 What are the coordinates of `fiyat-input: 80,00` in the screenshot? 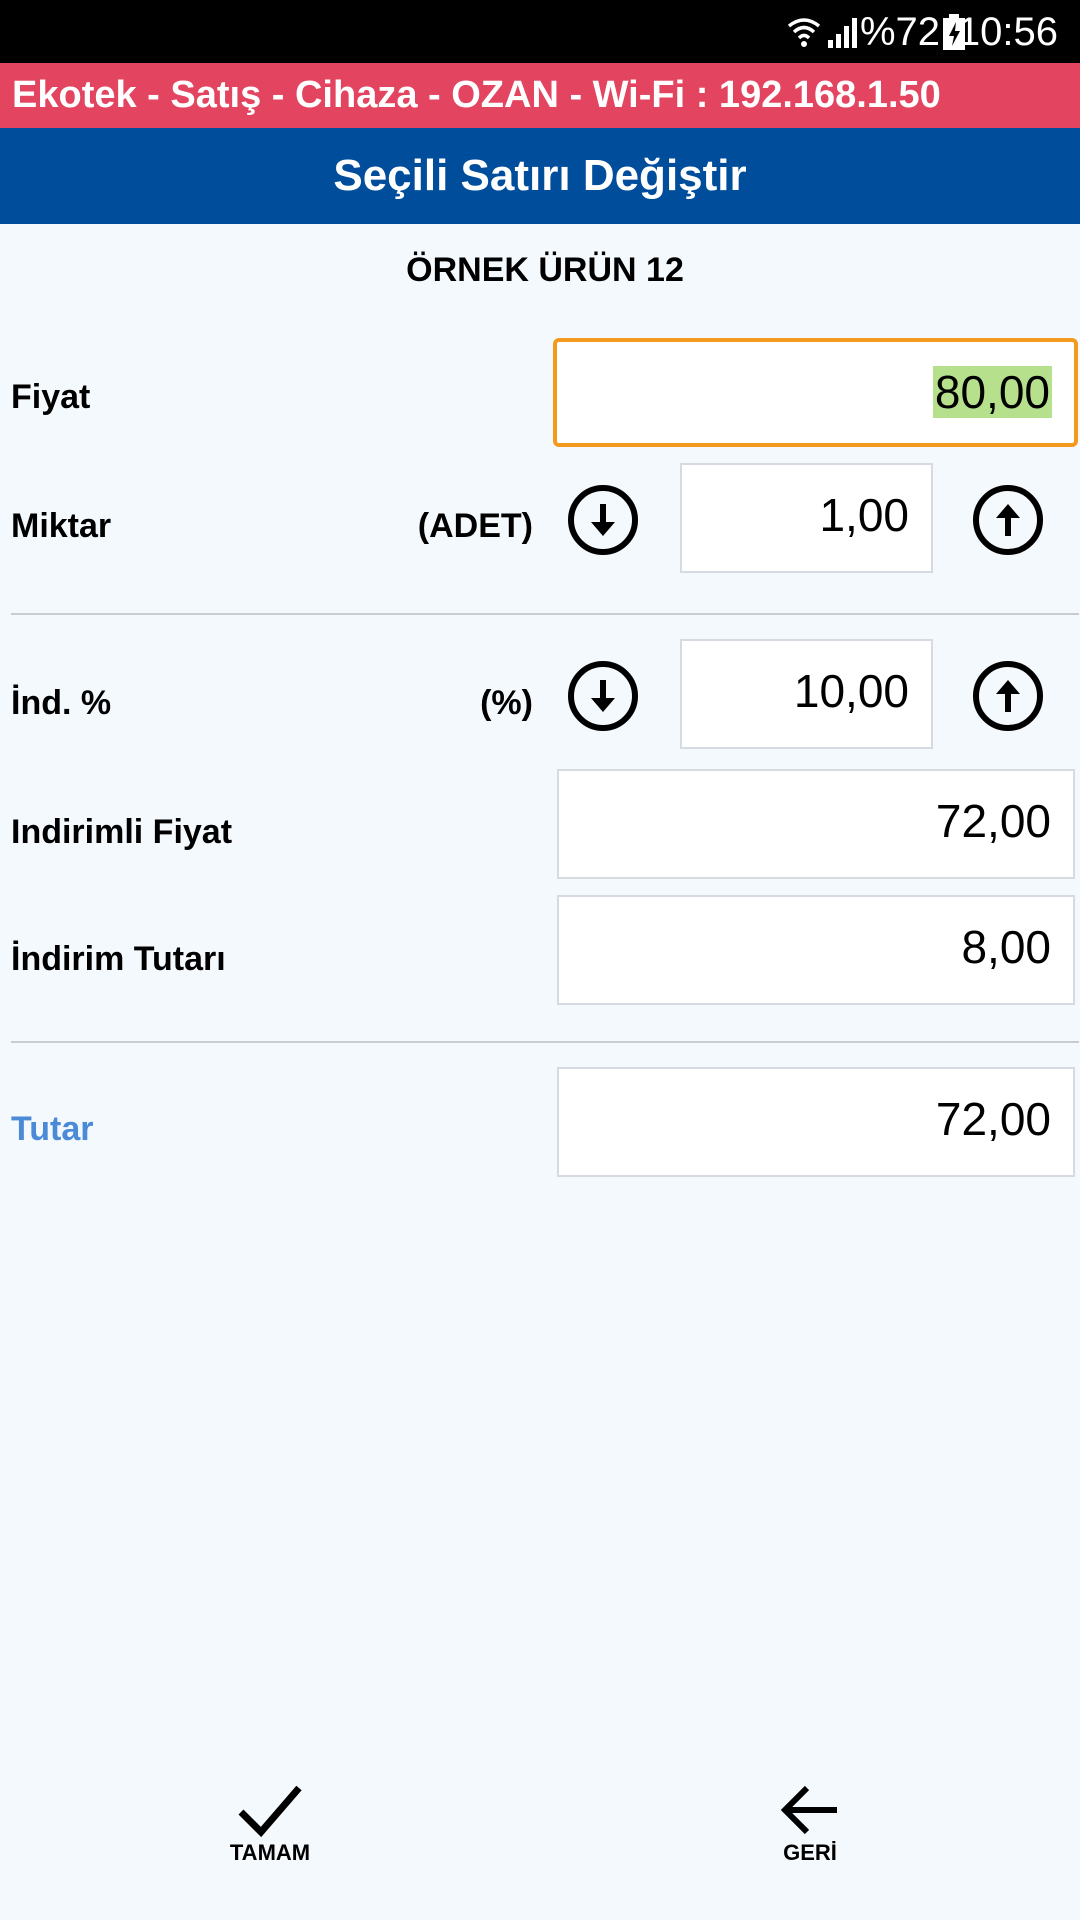 It's located at (815, 392).